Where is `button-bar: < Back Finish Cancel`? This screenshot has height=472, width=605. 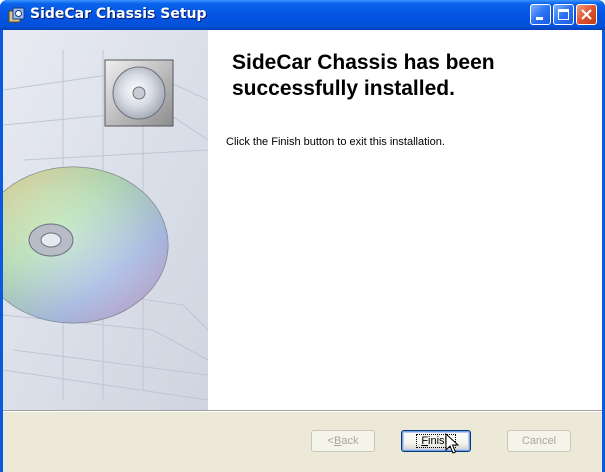
button-bar: < Back Finish Cancel is located at coordinates (302, 442).